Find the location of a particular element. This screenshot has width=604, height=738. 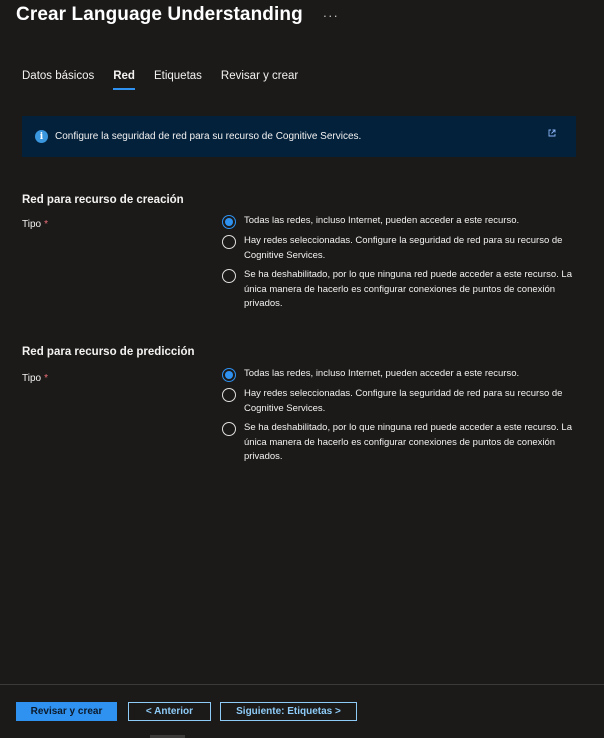

section-title-creacion: Red para recurso de creación is located at coordinates (103, 200).